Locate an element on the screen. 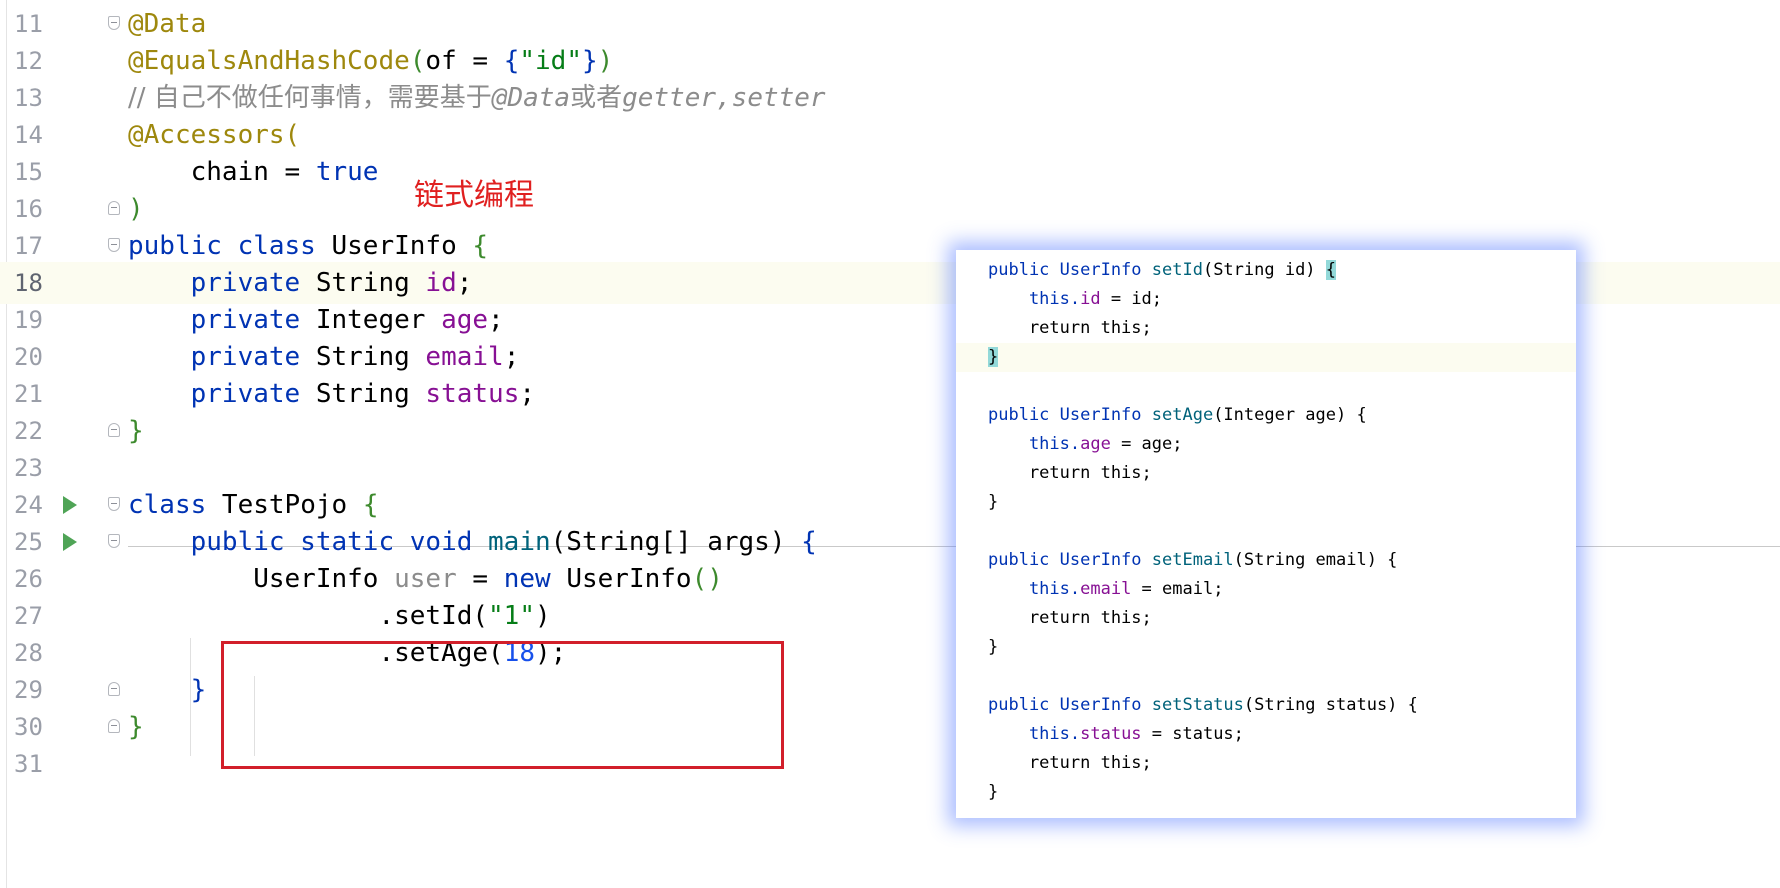 The height and width of the screenshot is (888, 1780). line-number: 13 is located at coordinates (44, 98).